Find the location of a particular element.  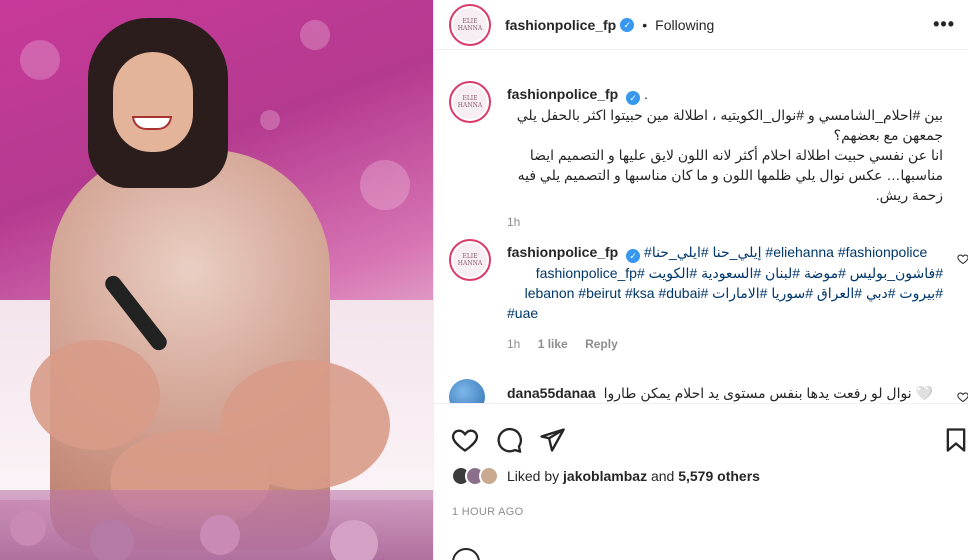

liked-by-user: jakoblambaz is located at coordinates (605, 476).